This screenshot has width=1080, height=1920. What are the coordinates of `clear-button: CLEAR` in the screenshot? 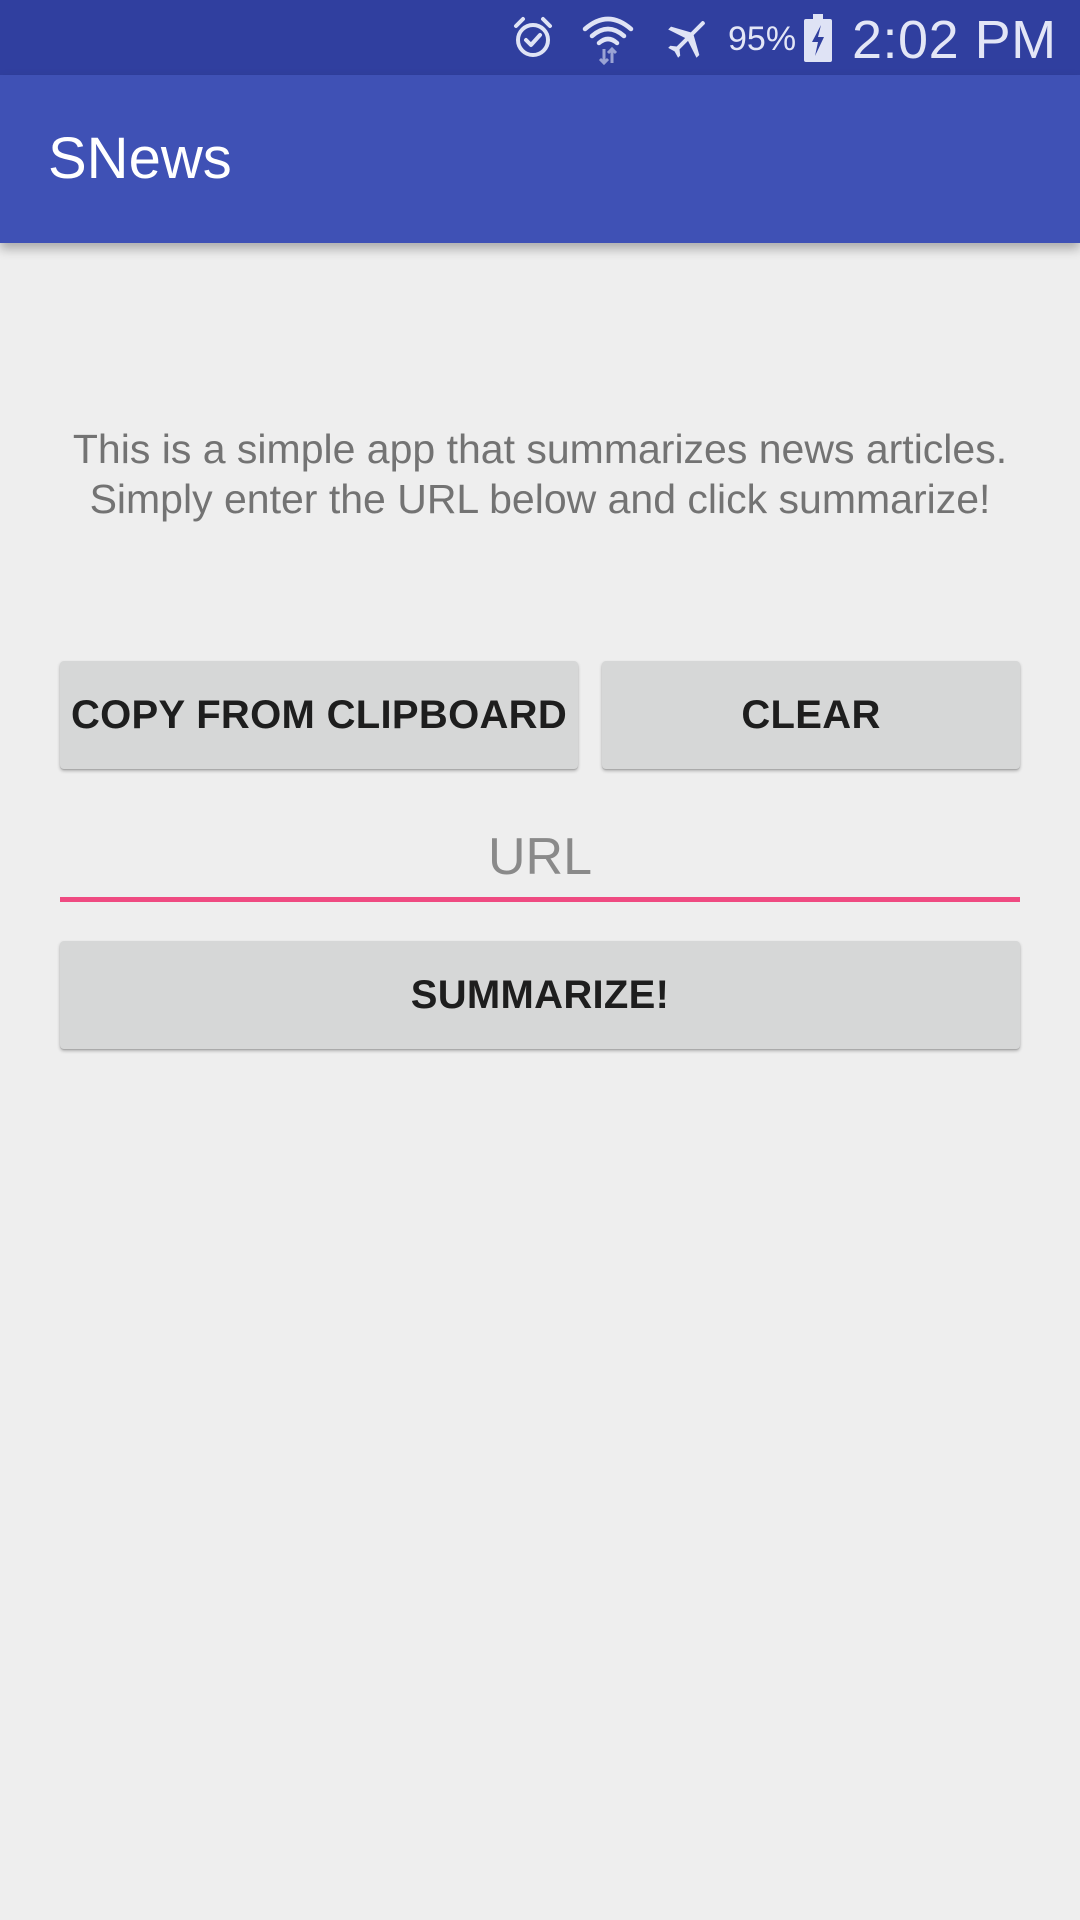 It's located at (811, 715).